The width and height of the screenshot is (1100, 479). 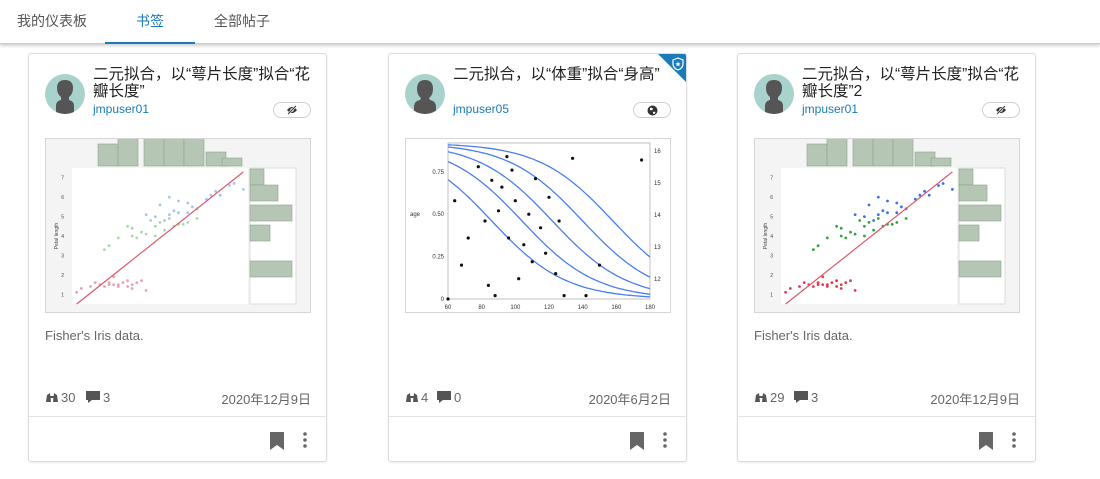 I want to click on post-title: 二元拟合，以“萼片长度”拟合“花瓣长度”, so click(x=205, y=83).